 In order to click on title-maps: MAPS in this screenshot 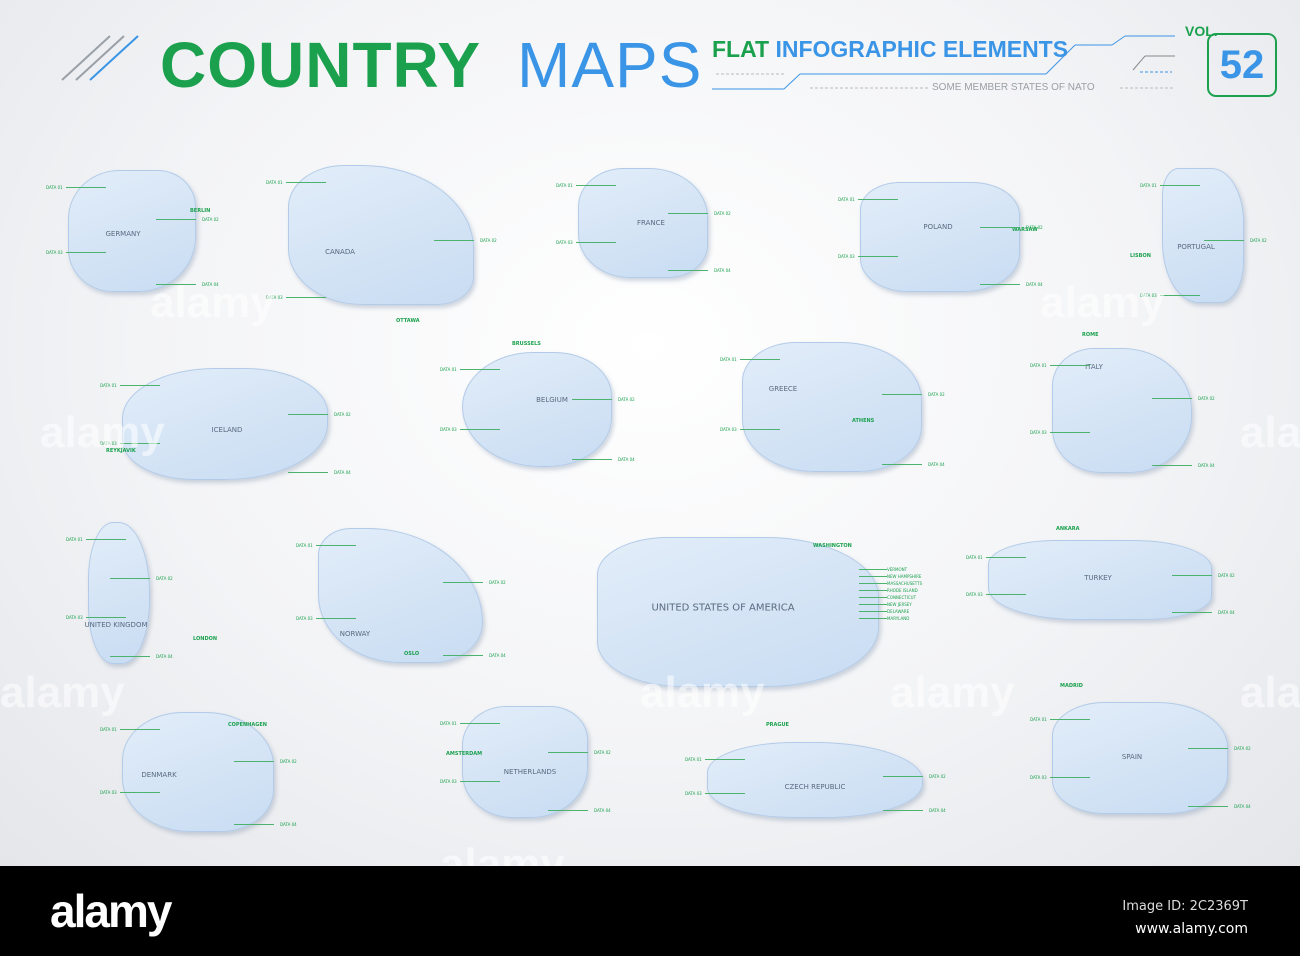, I will do `click(610, 65)`.